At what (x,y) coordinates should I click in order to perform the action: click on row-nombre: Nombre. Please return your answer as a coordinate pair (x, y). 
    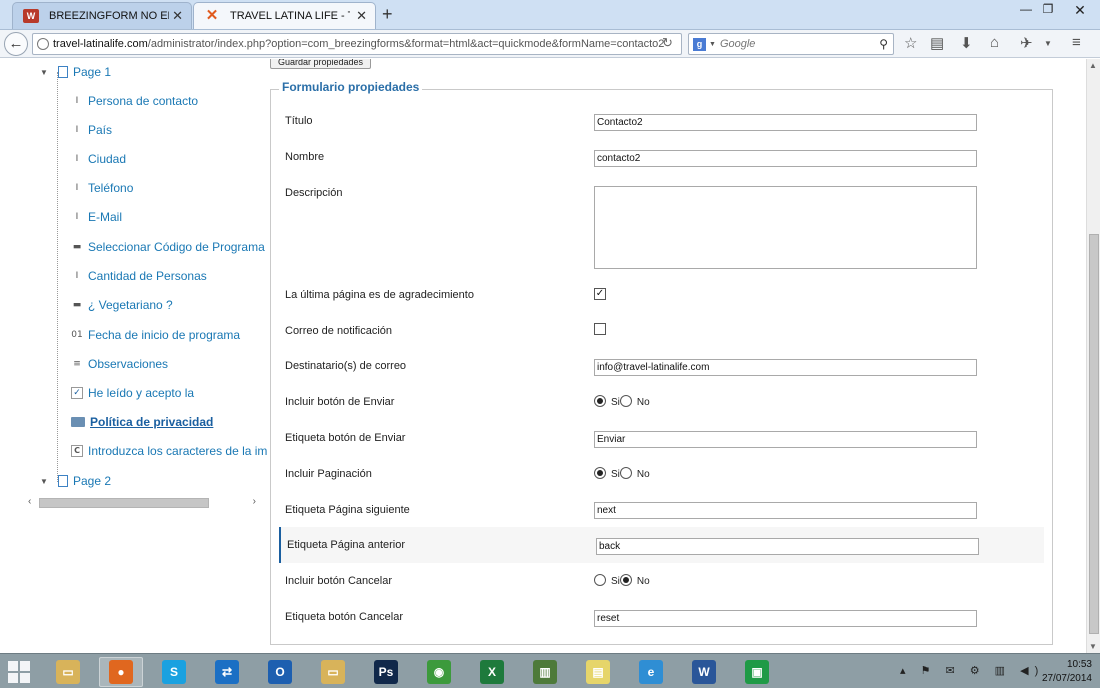
    Looking at the image, I should click on (661, 165).